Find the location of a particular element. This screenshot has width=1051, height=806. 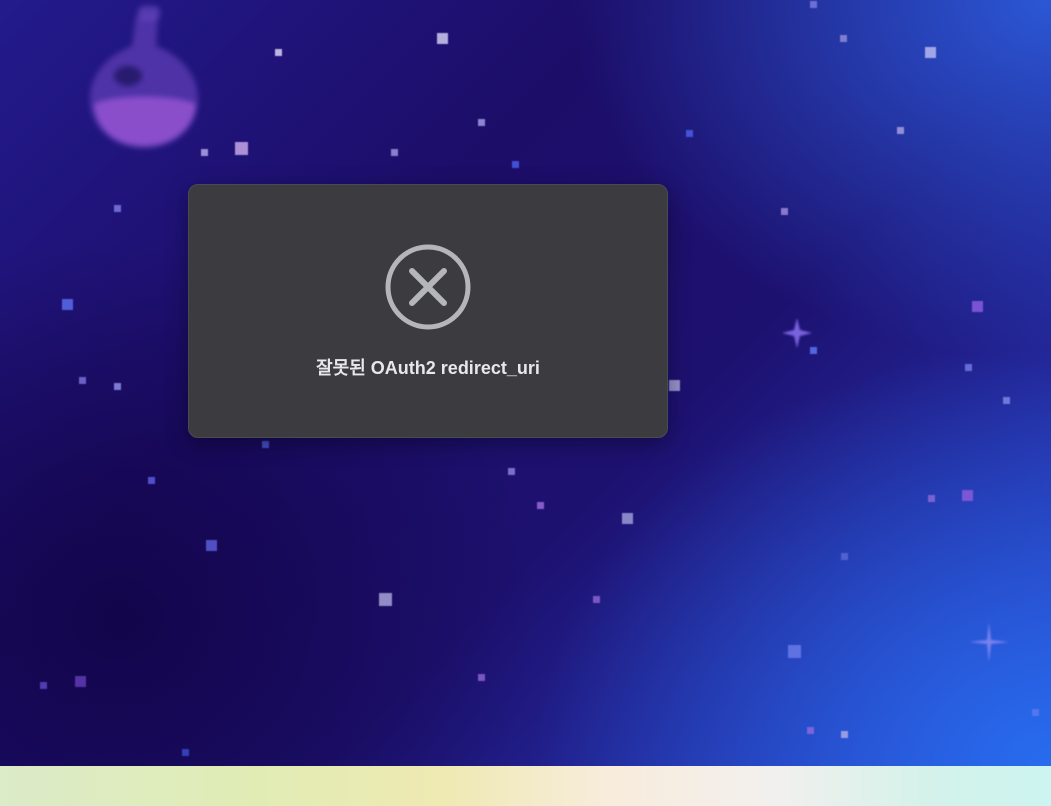

error-circle-x-icon is located at coordinates (428, 287).